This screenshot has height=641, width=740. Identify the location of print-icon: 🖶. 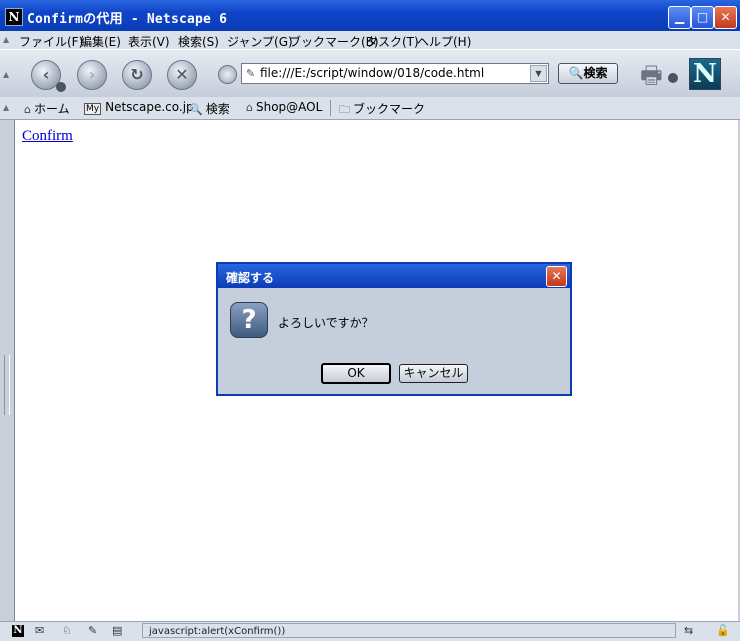
(651, 78).